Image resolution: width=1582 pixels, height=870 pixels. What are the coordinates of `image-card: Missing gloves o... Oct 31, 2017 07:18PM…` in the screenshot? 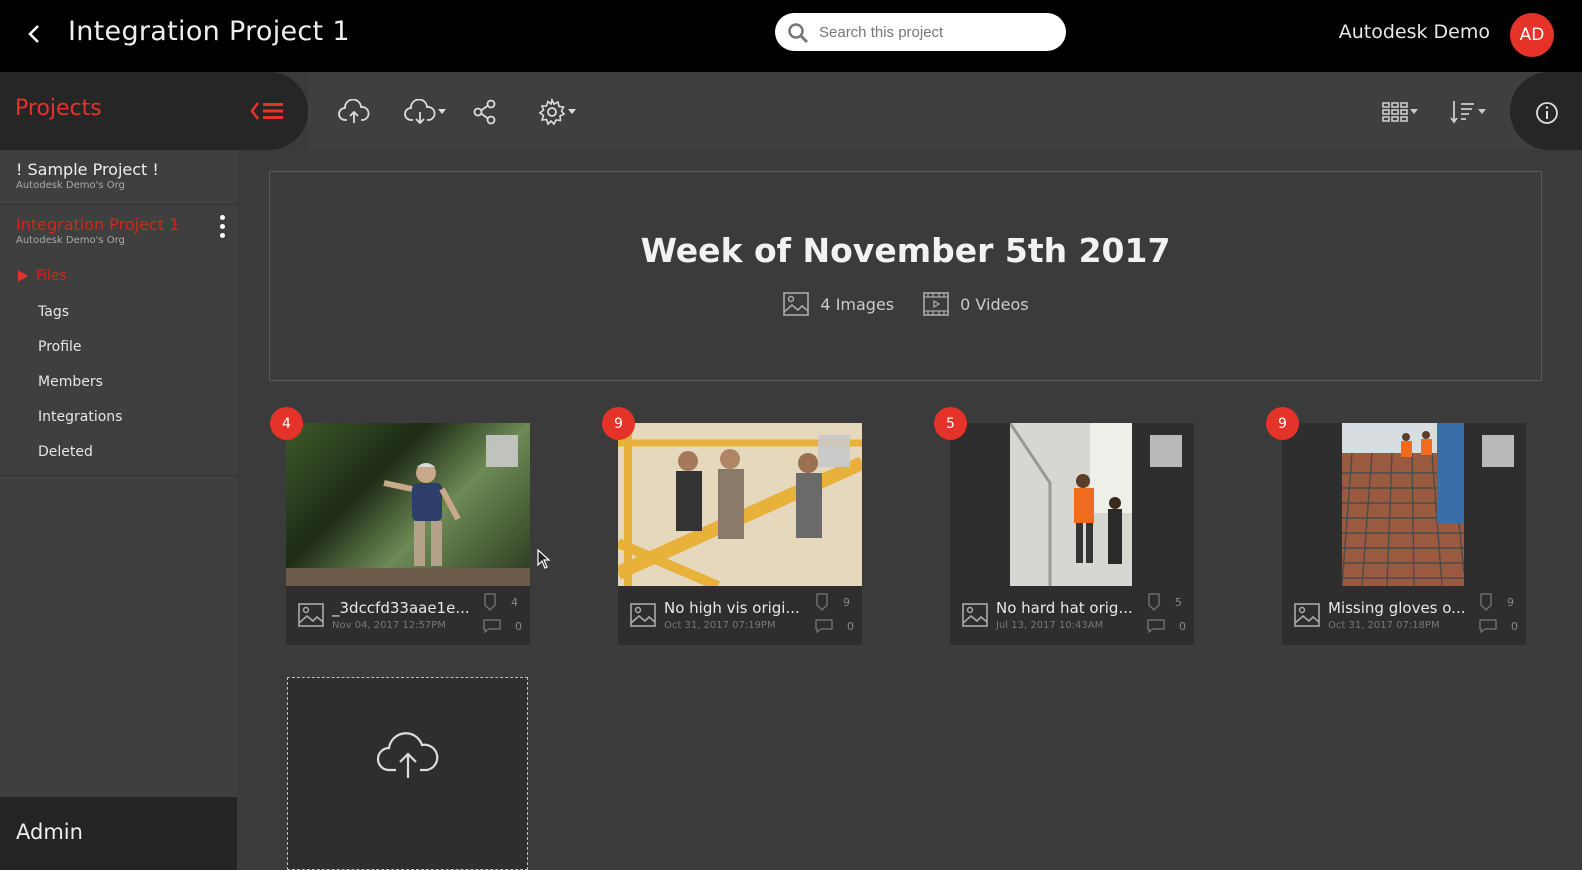 It's located at (1404, 534).